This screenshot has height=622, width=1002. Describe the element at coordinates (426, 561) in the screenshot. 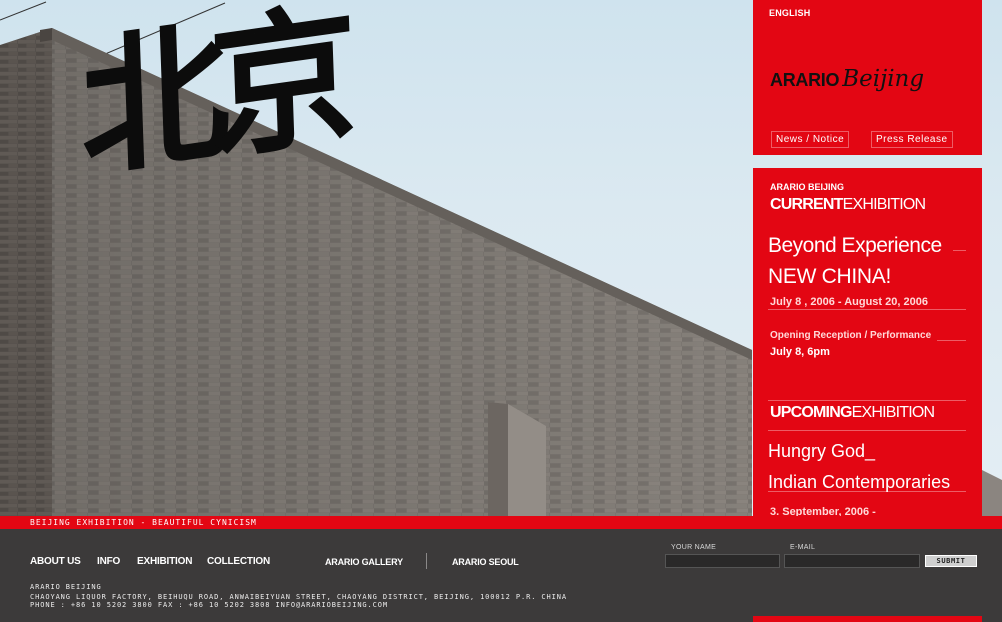

I see `nav-separator` at that location.